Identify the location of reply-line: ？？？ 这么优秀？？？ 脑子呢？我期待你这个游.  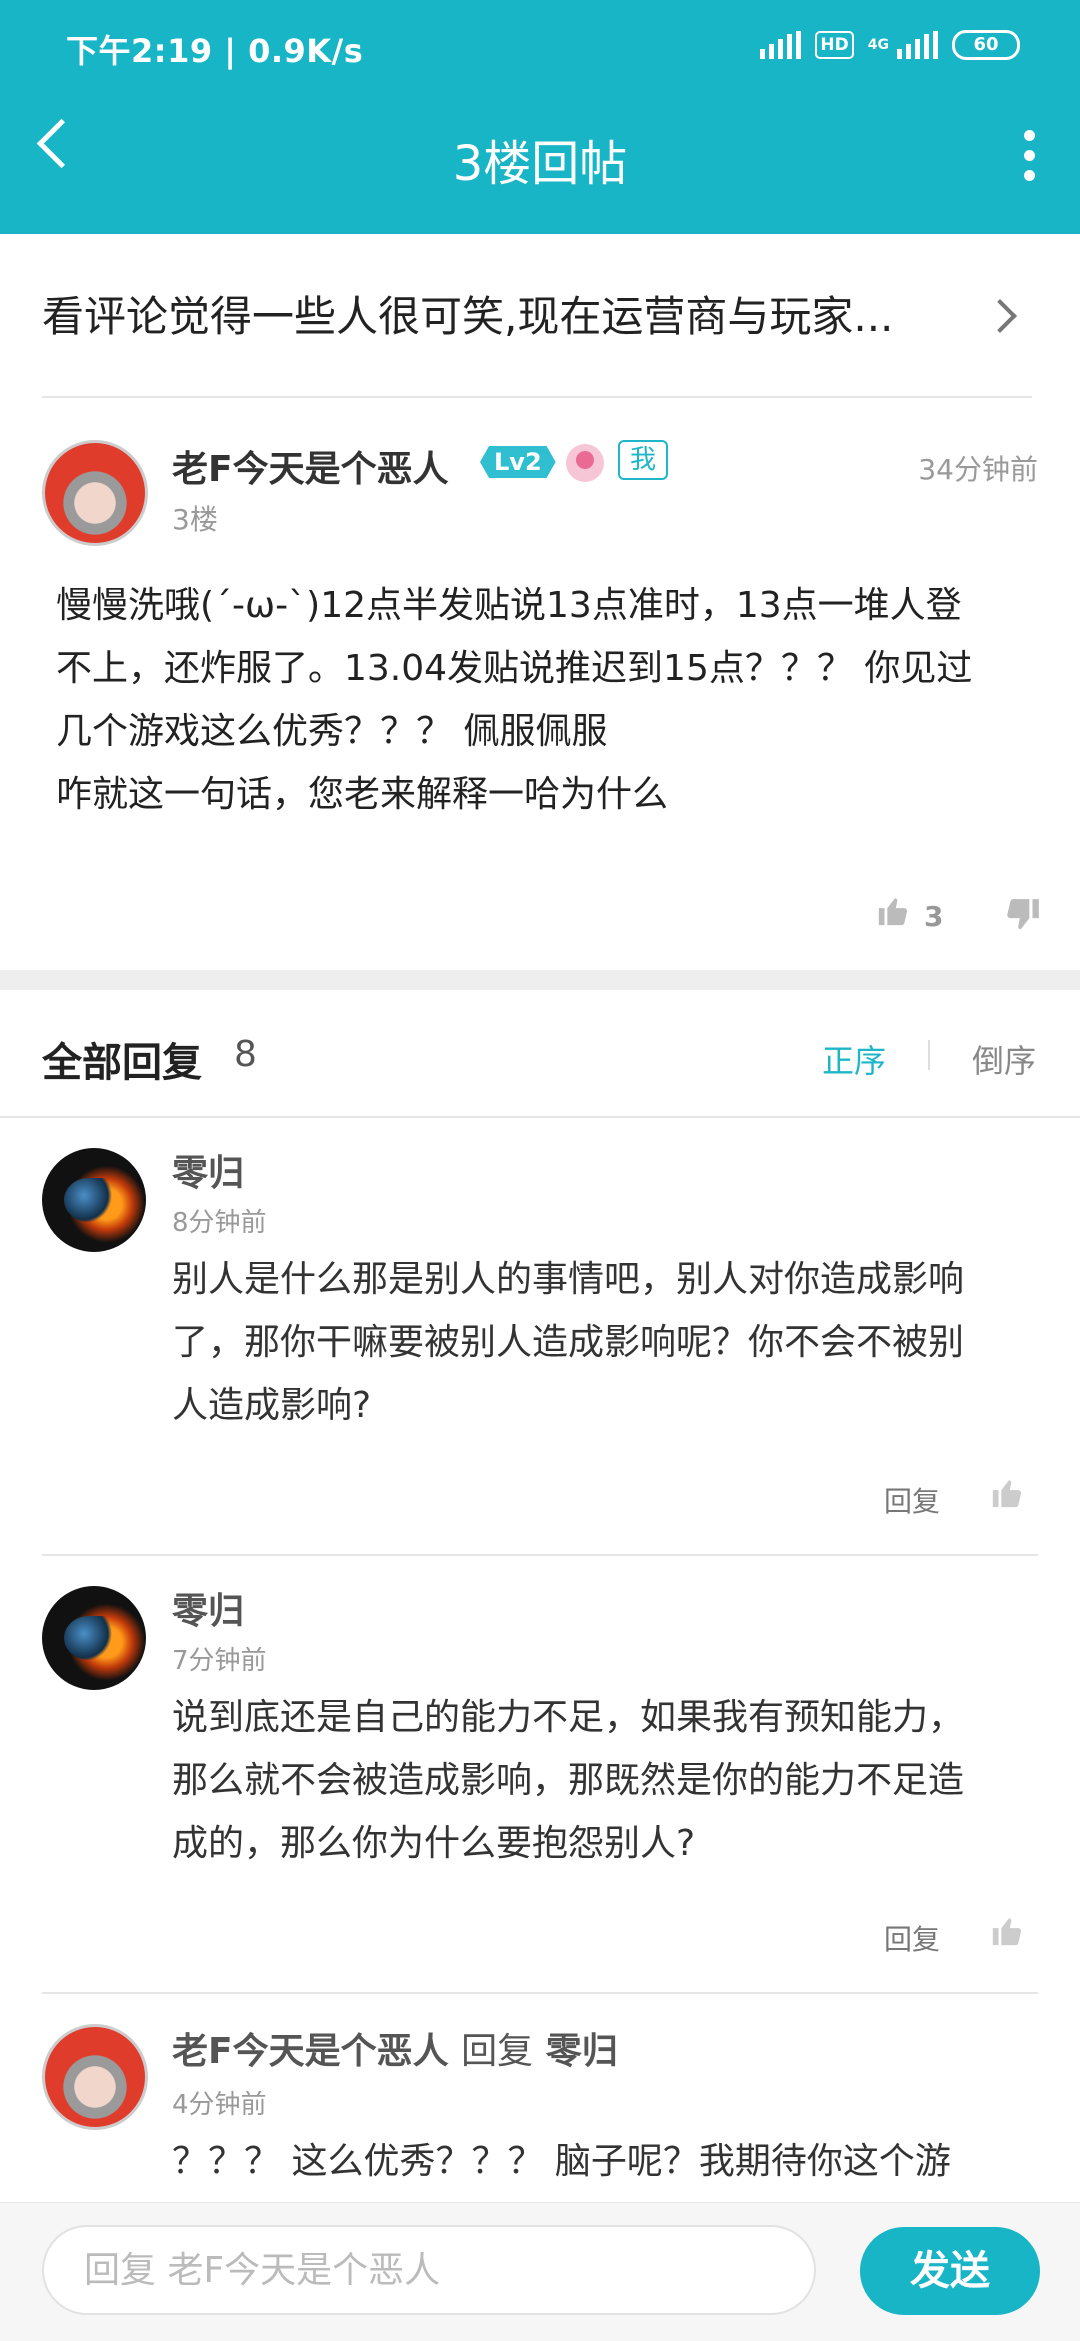
(561, 2161).